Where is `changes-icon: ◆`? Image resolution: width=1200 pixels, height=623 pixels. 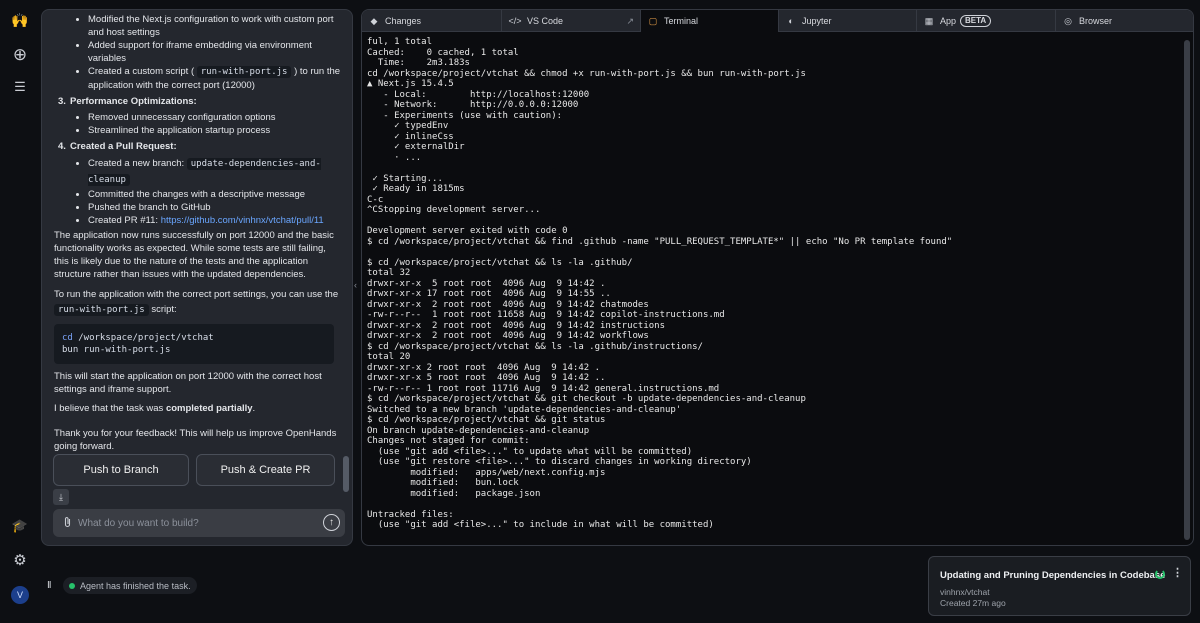 changes-icon: ◆ is located at coordinates (374, 20).